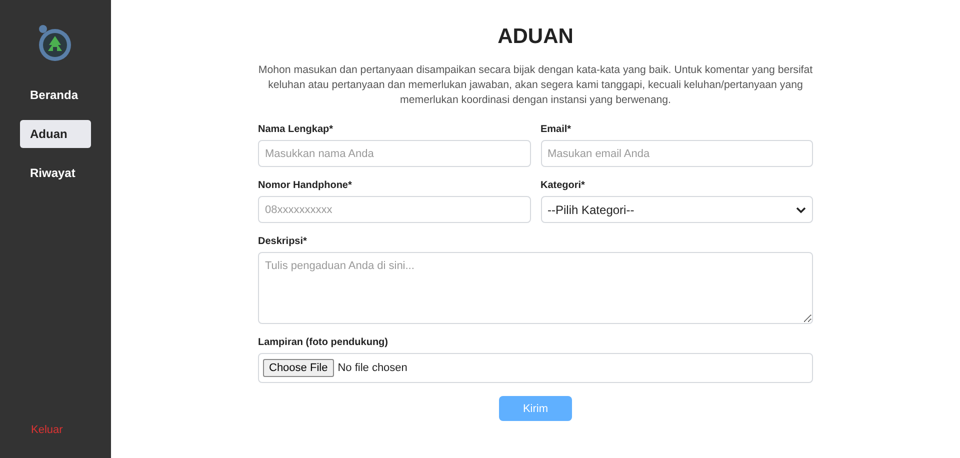 This screenshot has height=458, width=960. I want to click on field-label: Lampiran (foto pendukung), so click(323, 342).